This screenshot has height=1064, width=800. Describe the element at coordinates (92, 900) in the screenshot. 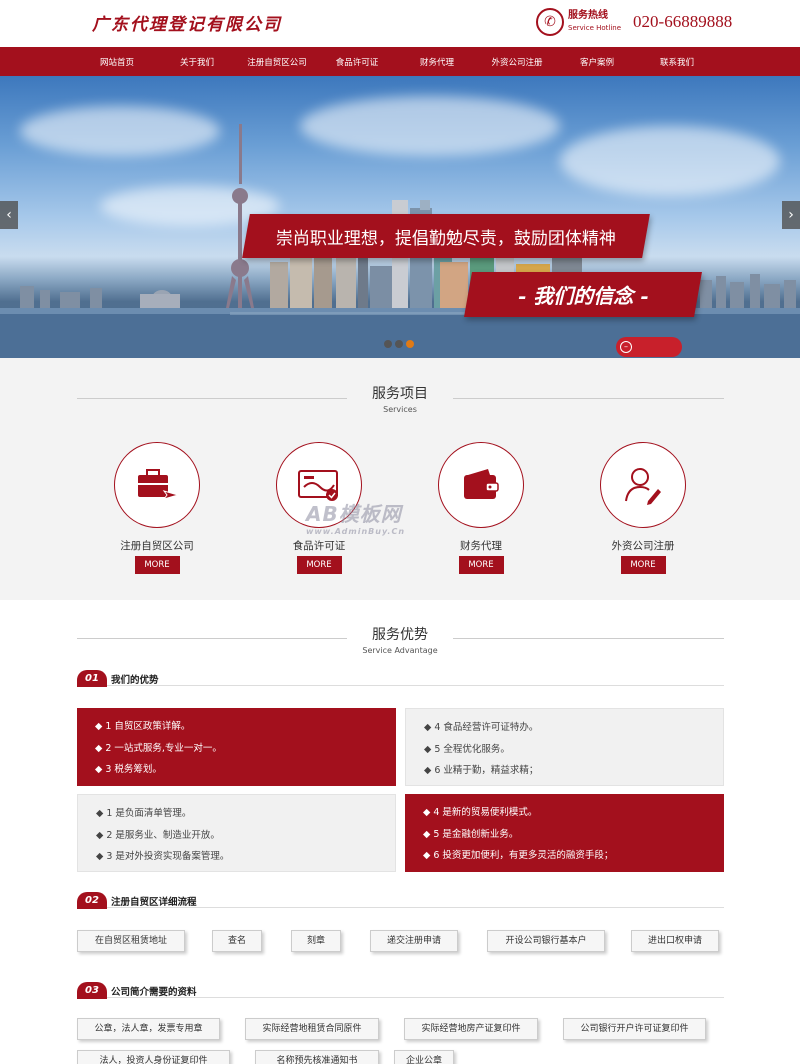

I see `subsection-number: 02` at that location.